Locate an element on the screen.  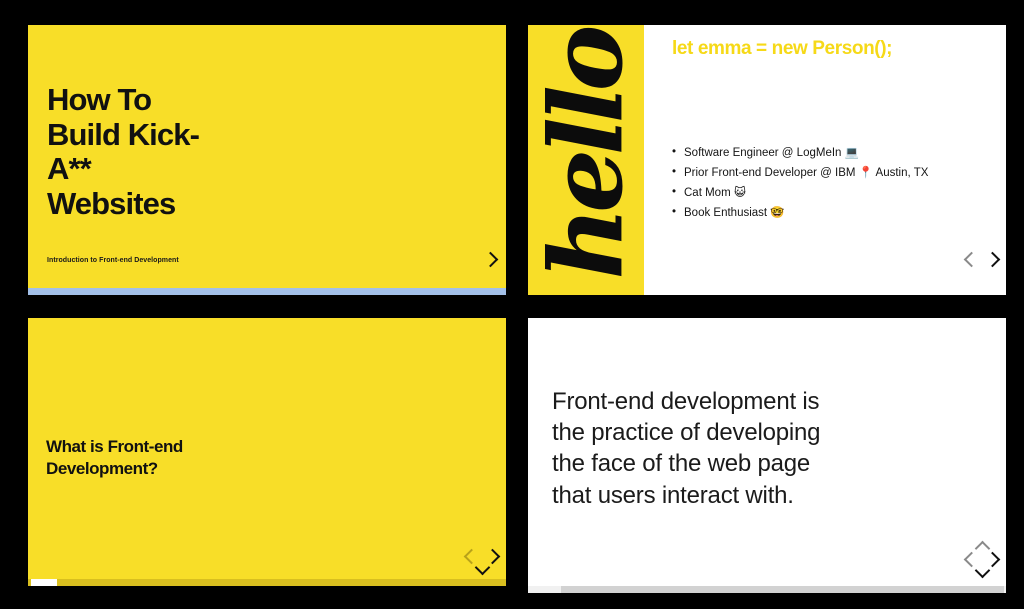
list-item: Book Enthusiast 🤓 is located at coordinates (800, 213).